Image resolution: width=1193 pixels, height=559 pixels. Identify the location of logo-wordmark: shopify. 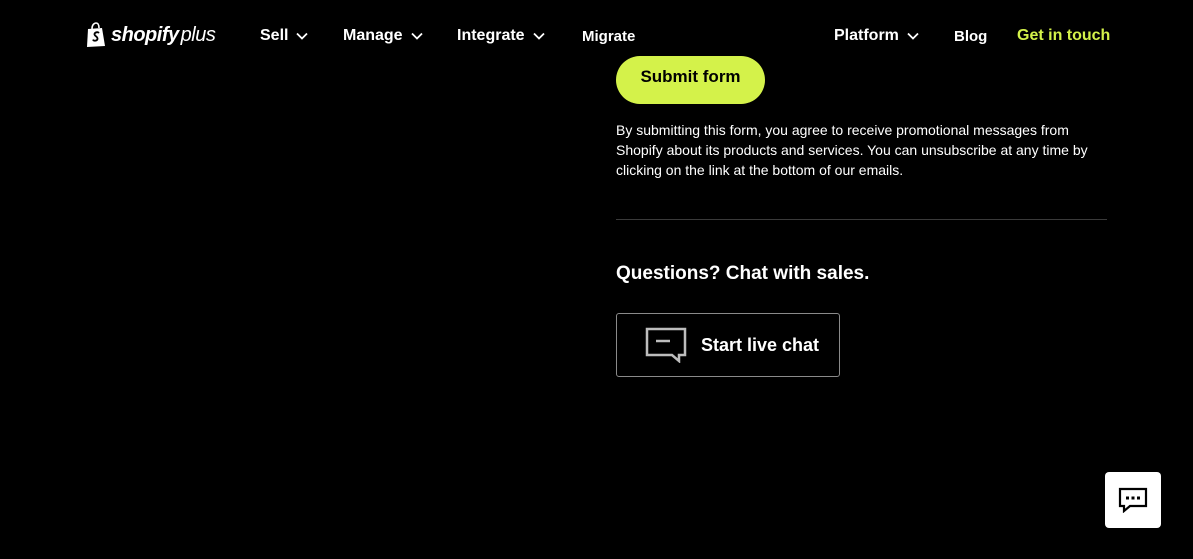
(145, 34).